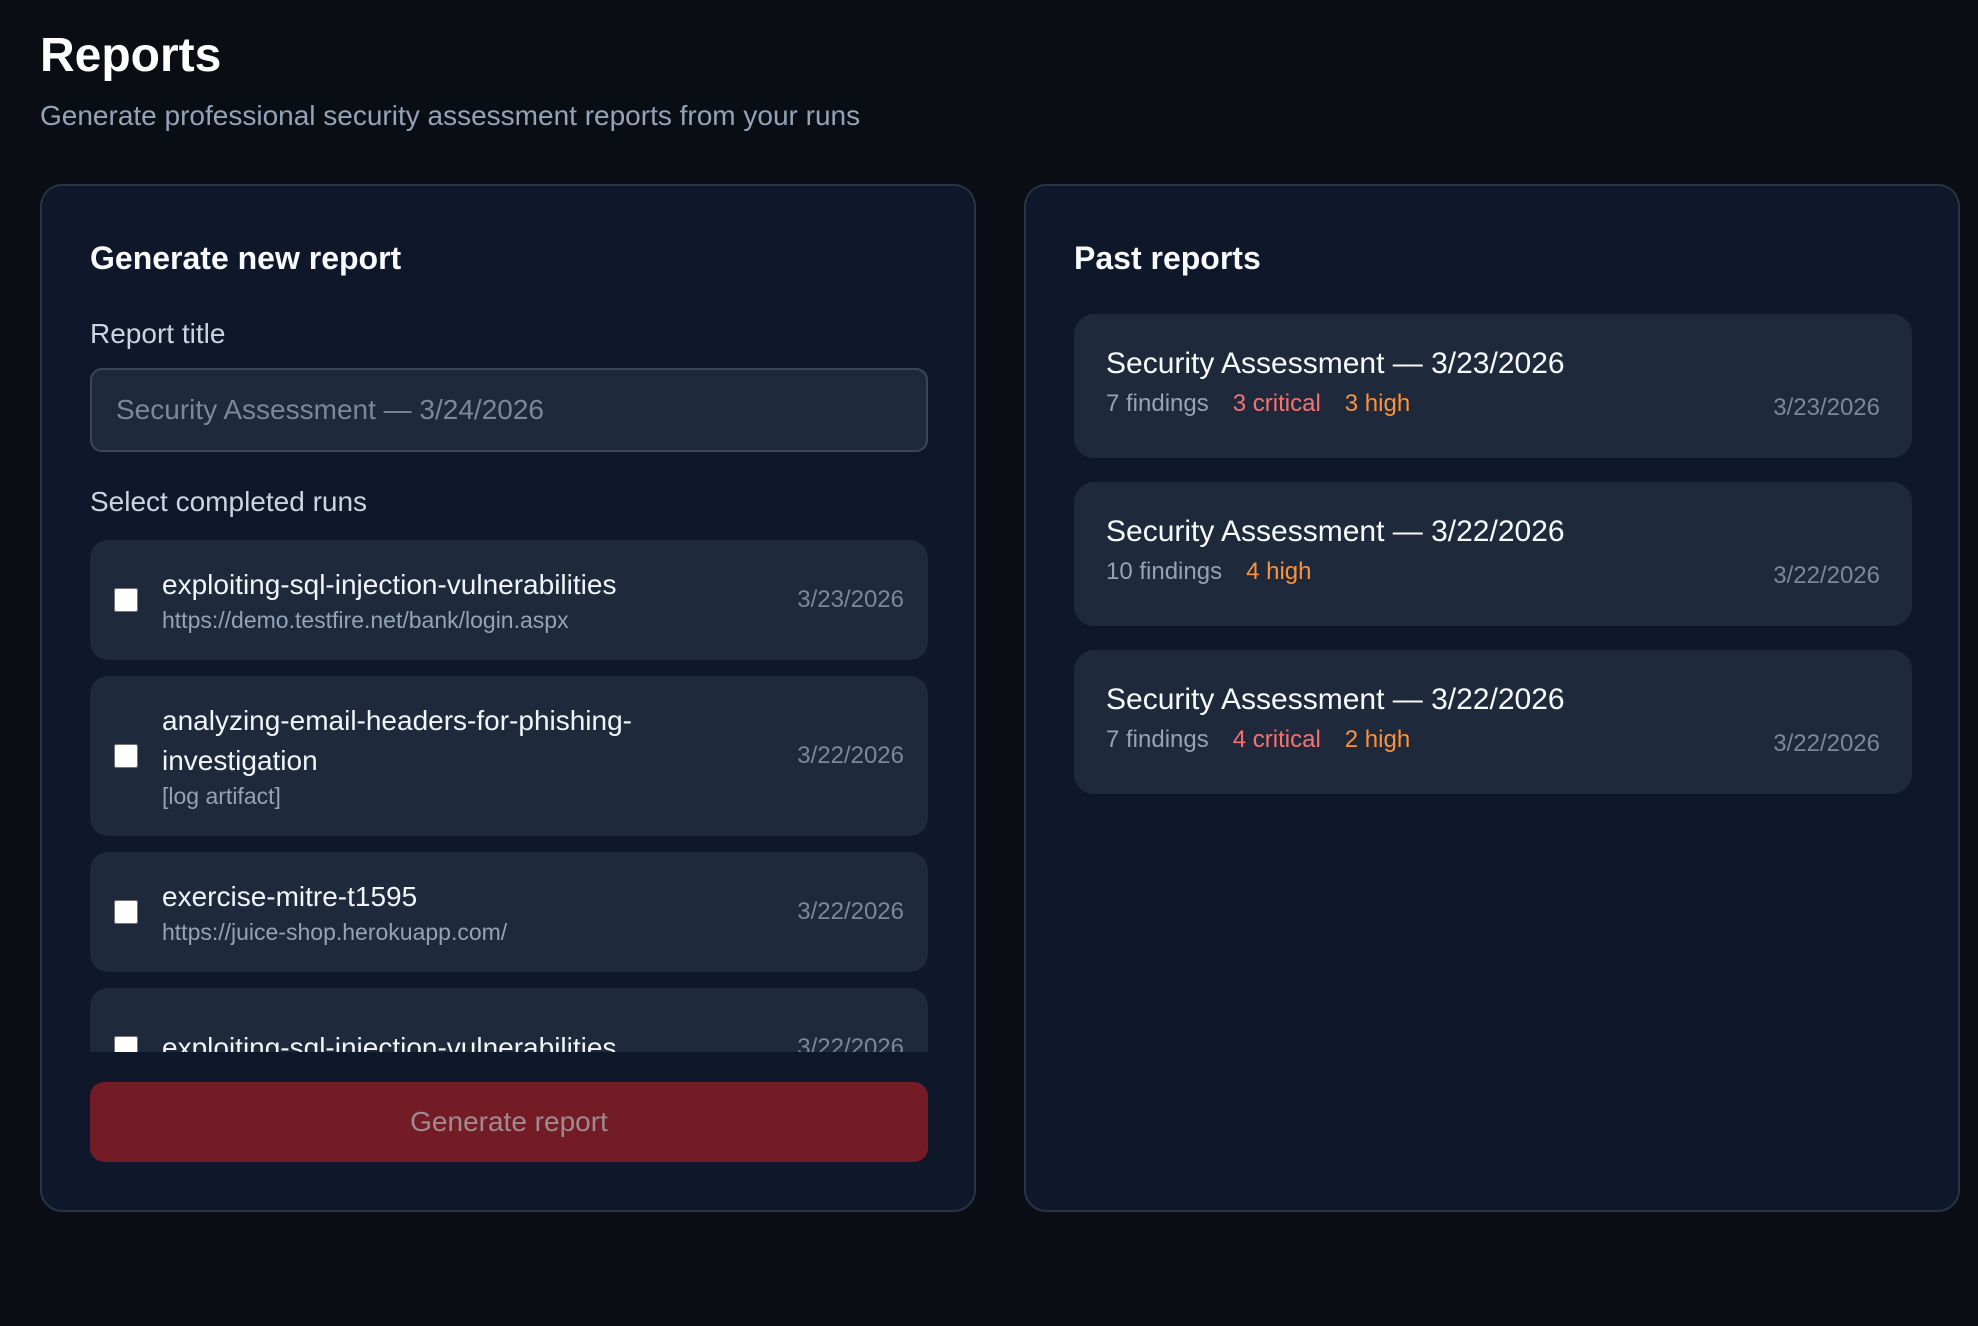  Describe the element at coordinates (1377, 403) in the screenshot. I see `high-count: 3 high` at that location.